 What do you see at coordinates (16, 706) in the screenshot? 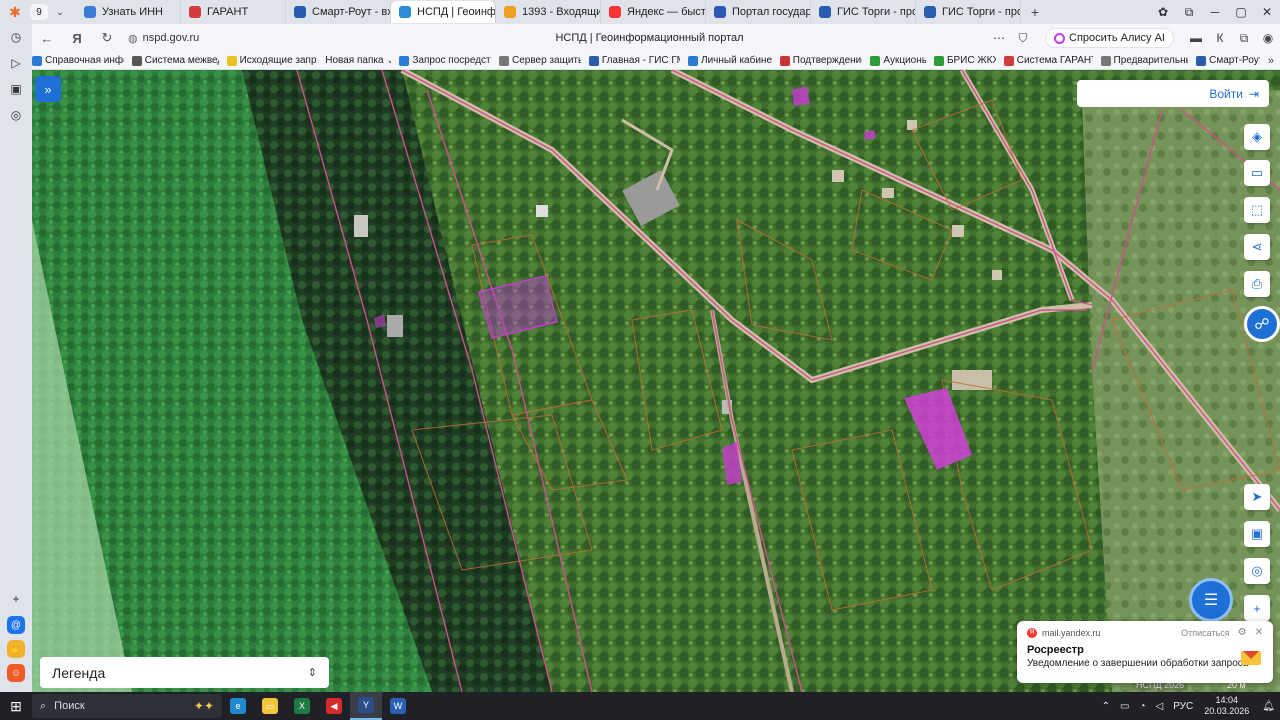
I see `windows-start-icon: ⊞` at bounding box center [16, 706].